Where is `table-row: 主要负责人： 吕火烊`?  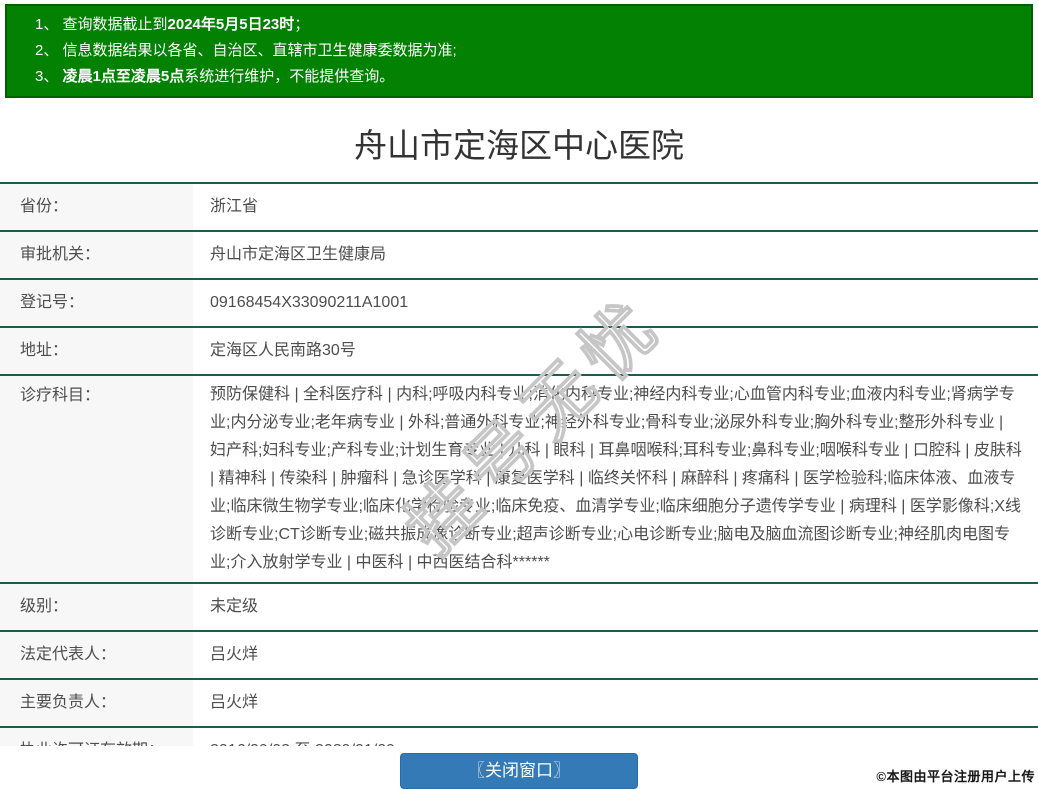
table-row: 主要负责人： 吕火烊 is located at coordinates (519, 704).